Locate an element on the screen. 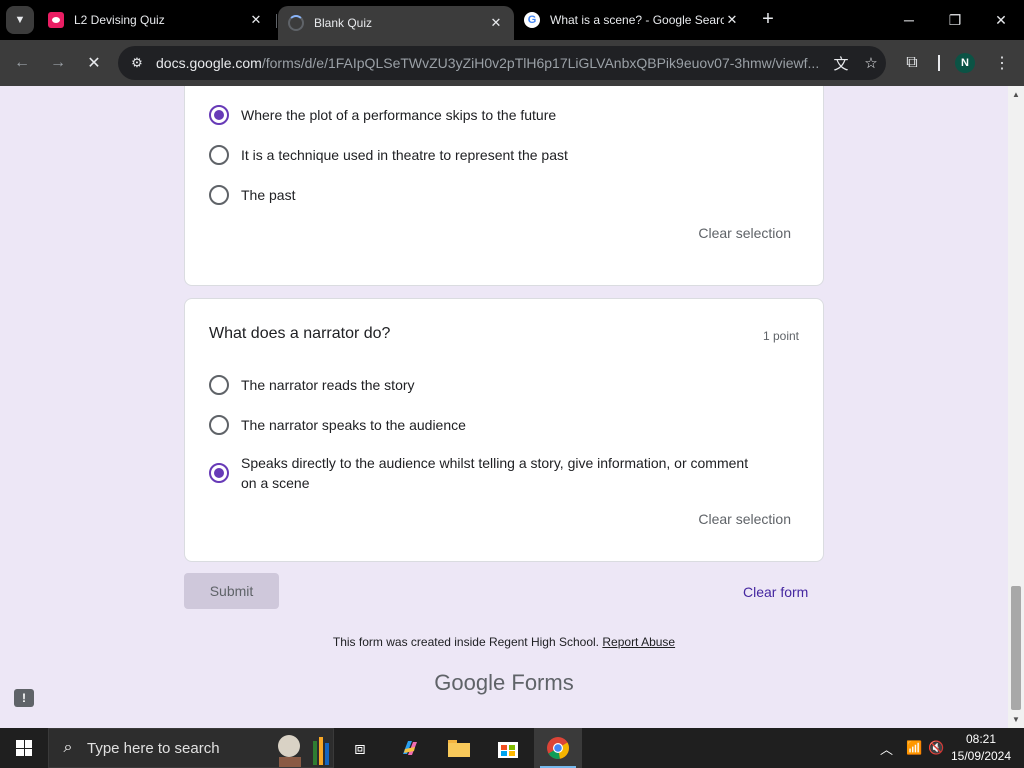 This screenshot has height=768, width=1024. network-button: 📶 is located at coordinates (914, 748).